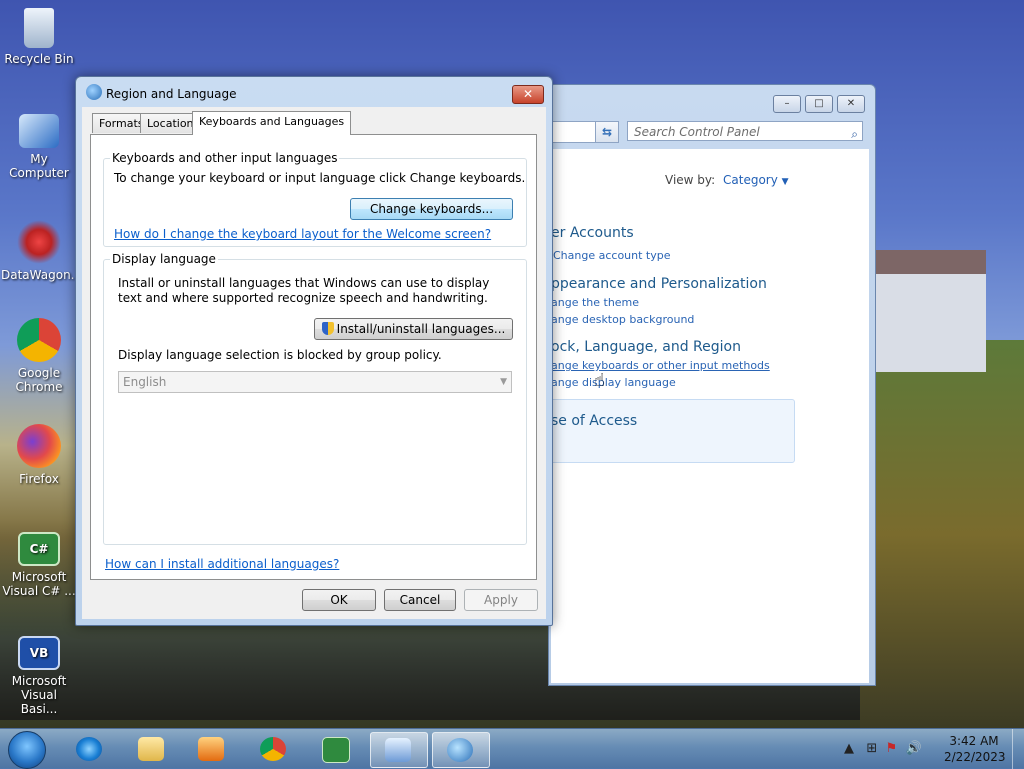 The height and width of the screenshot is (769, 1024). I want to click on visual-basic-icon: VB, so click(39, 653).